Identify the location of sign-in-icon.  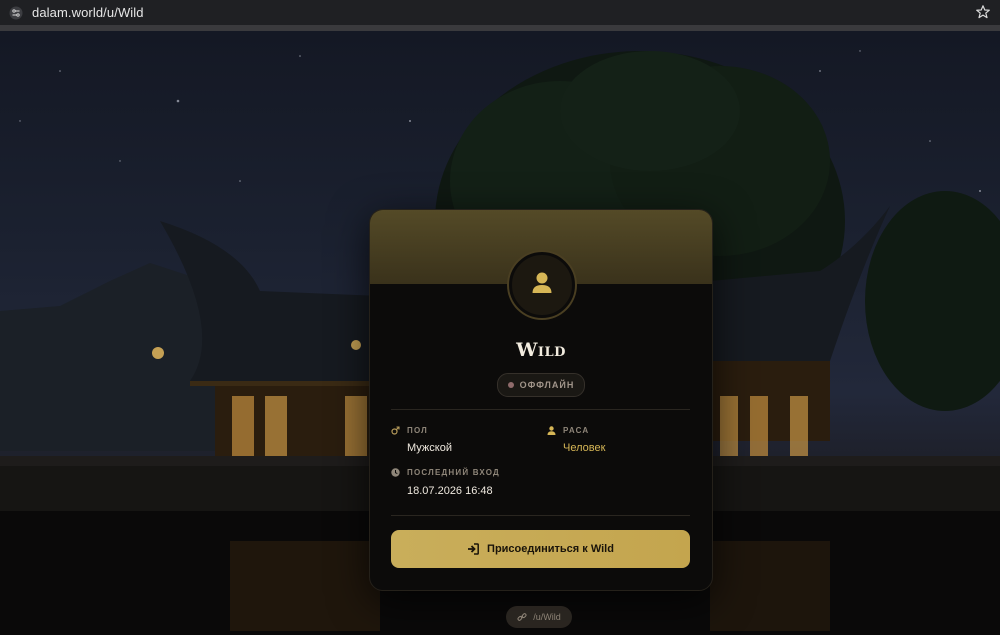
(473, 549).